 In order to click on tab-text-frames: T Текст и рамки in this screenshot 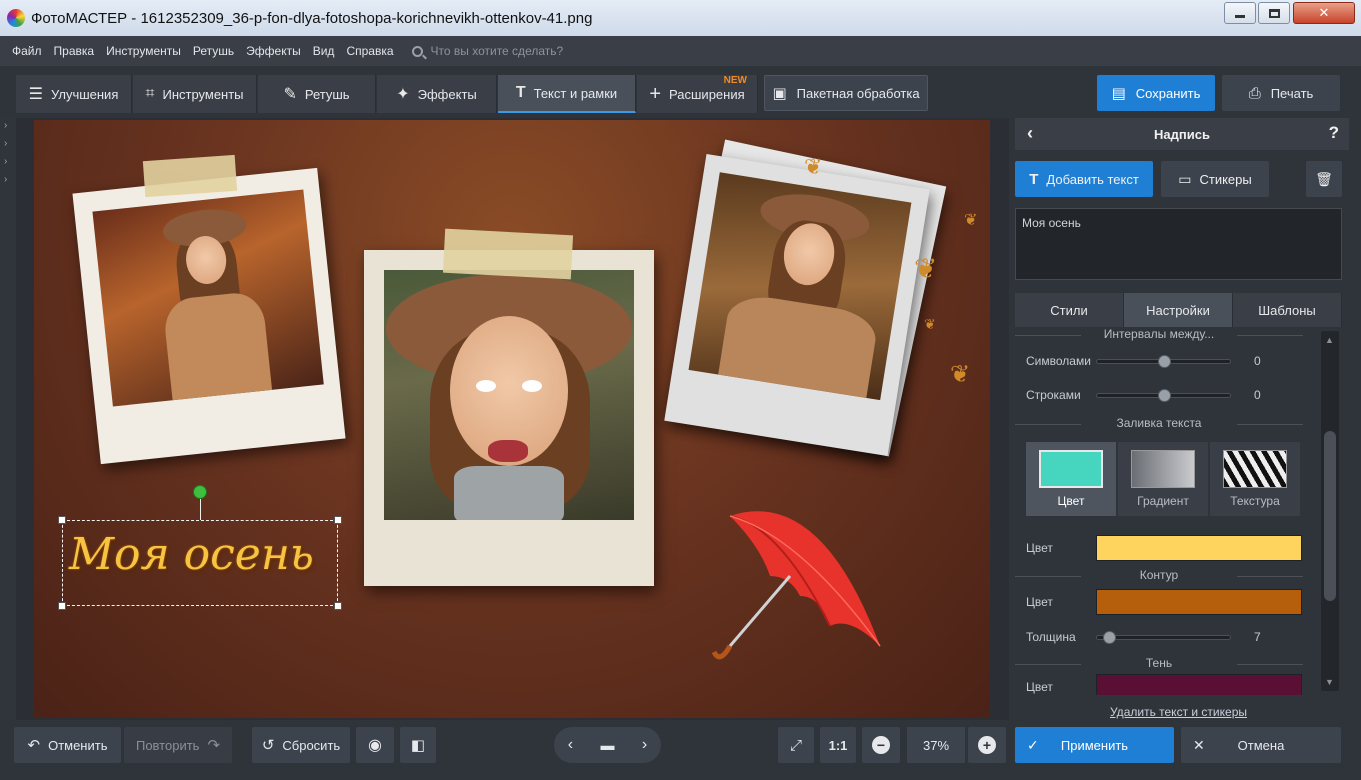, I will do `click(567, 94)`.